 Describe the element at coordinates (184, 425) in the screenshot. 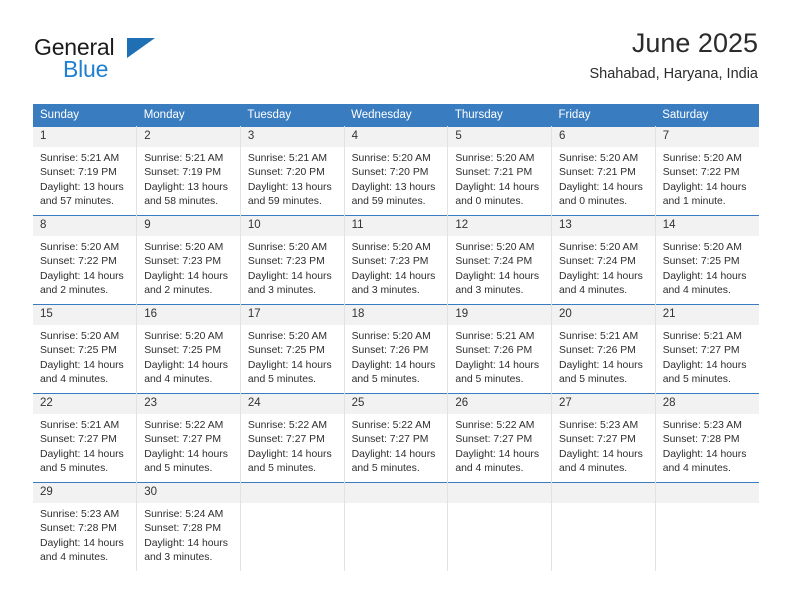

I see `sunrise-line: Sunrise: 5:22 AM` at that location.